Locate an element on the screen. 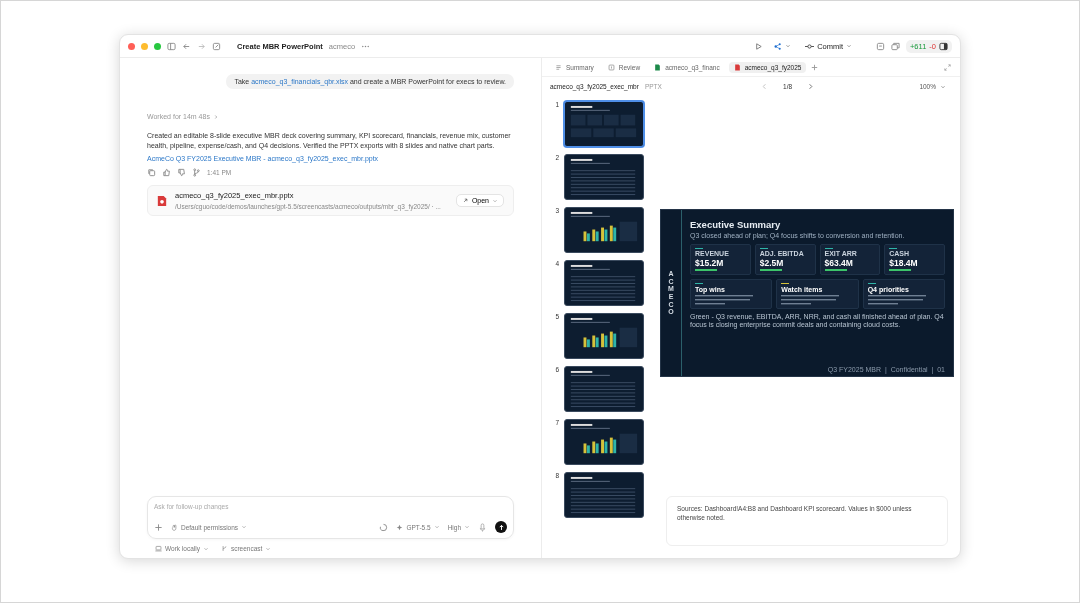 This screenshot has height=603, width=1080. spreadsheet-file-icon is located at coordinates (658, 67).